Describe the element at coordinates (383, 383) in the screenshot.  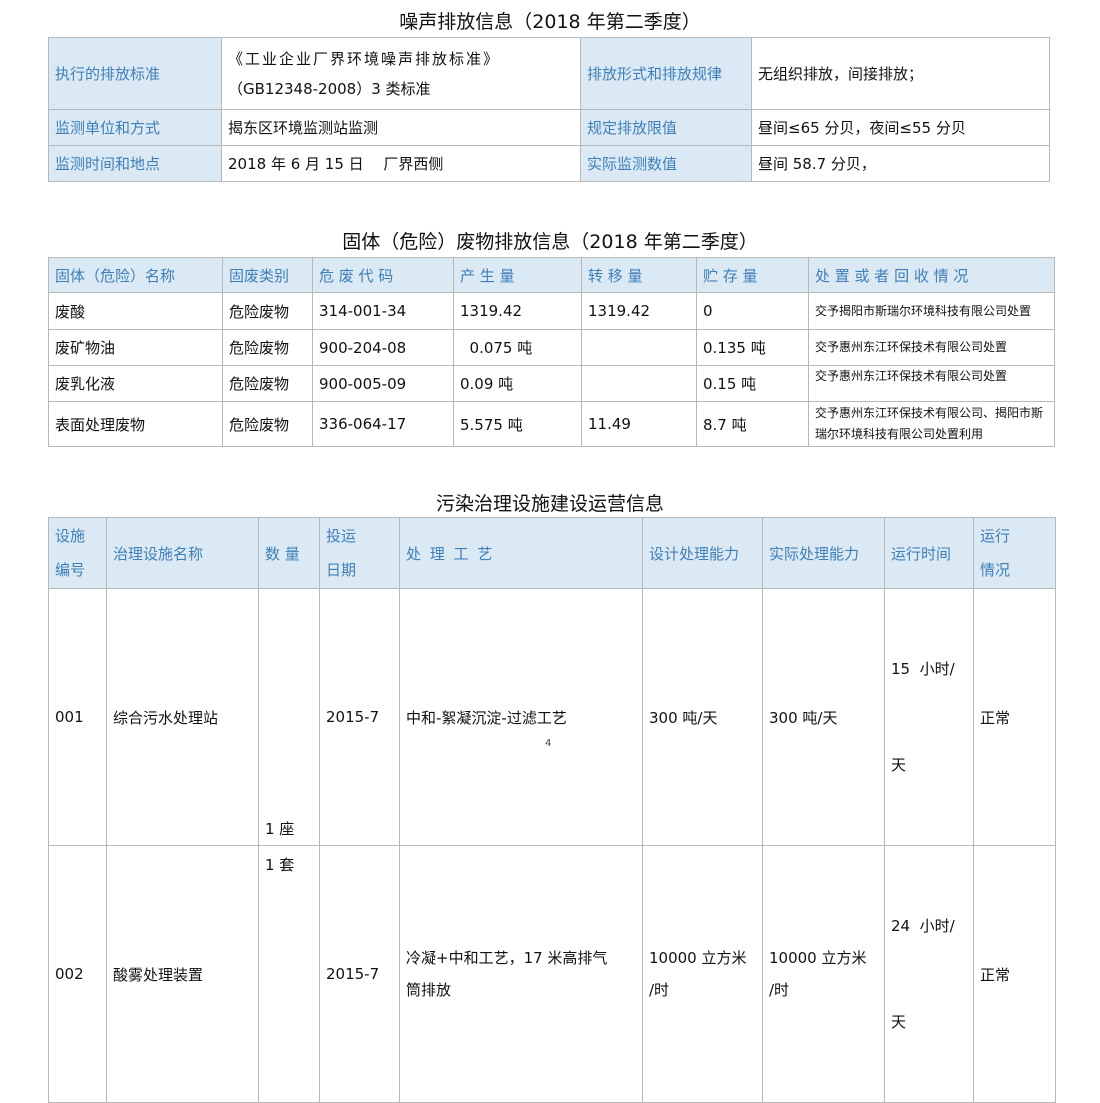
I see `waste-cell-code: 900-005-09` at that location.